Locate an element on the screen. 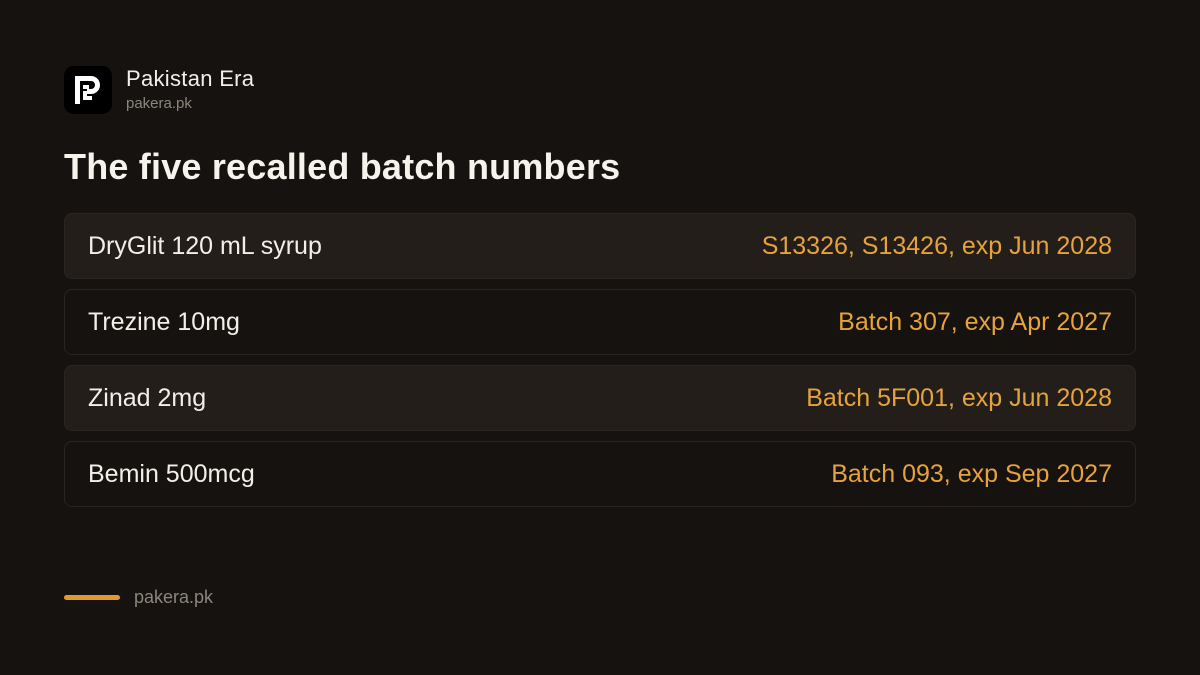  accent-divider is located at coordinates (92, 597).